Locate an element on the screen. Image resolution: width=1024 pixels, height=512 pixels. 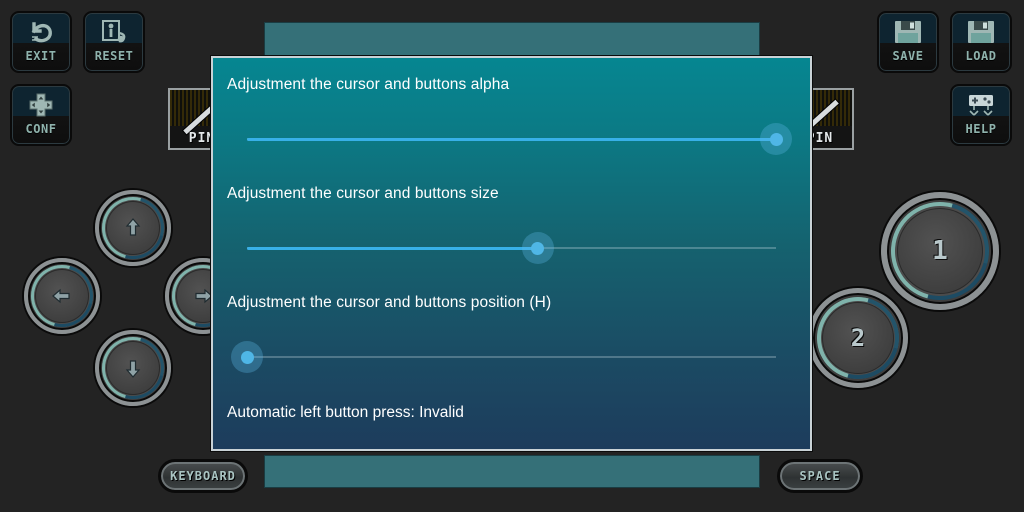
save-button-label: SAVE is located at coordinates (908, 56).